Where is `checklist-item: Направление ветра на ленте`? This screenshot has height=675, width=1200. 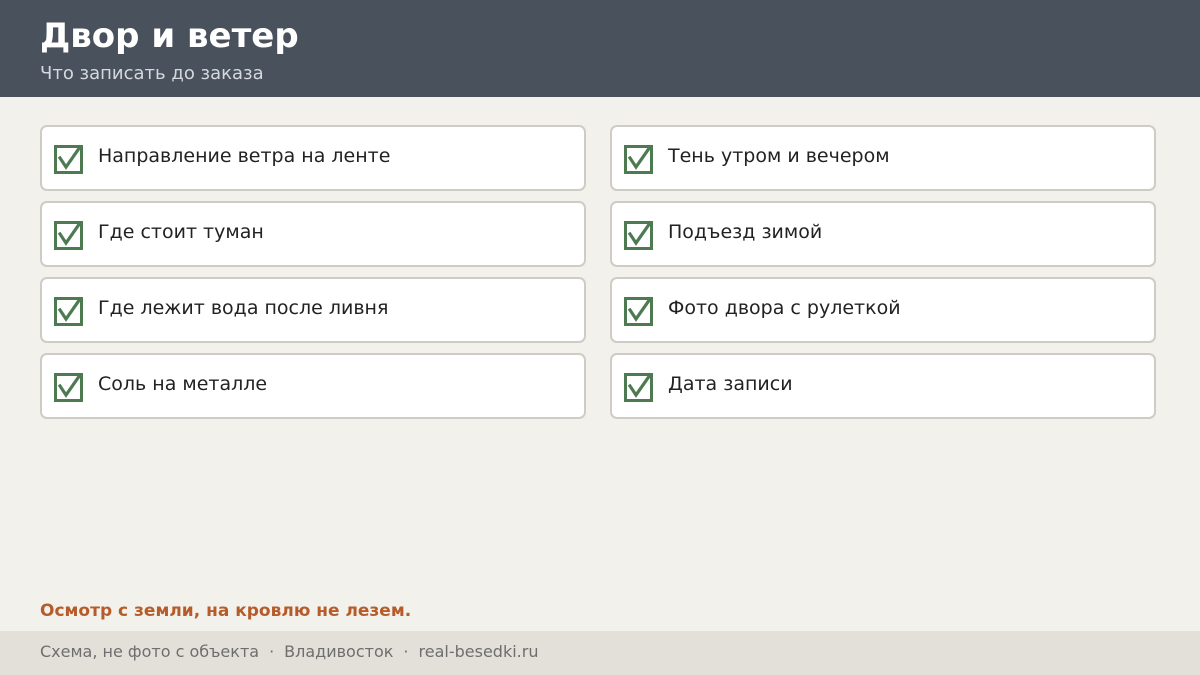
checklist-item: Направление ветра на ленте is located at coordinates (313, 158).